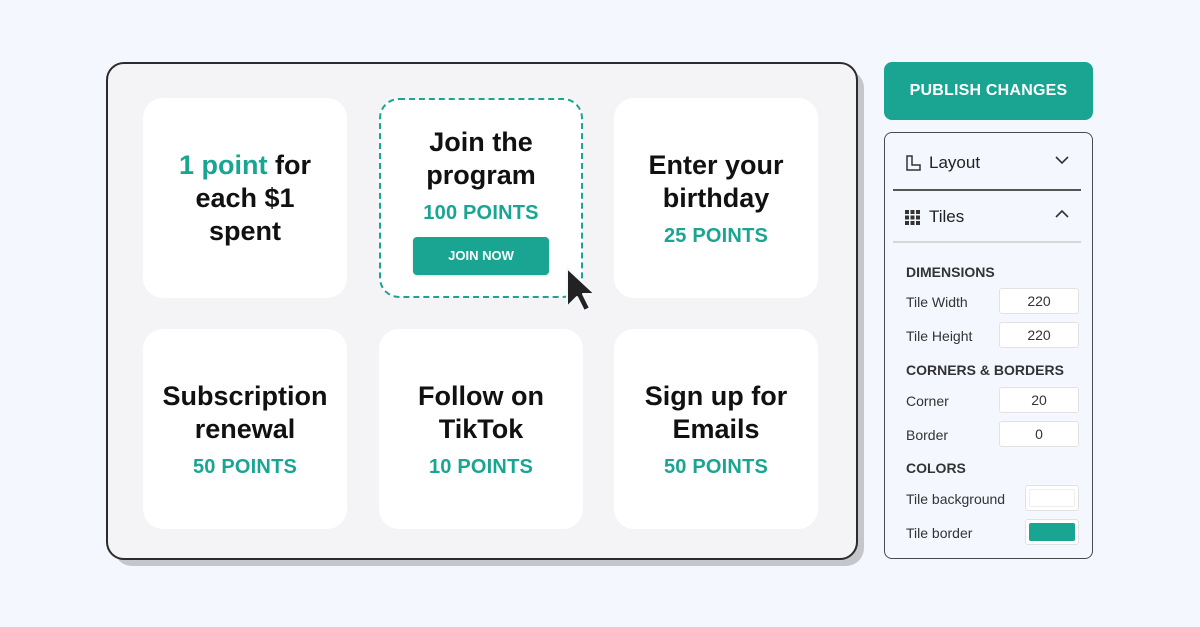  I want to click on tile-height-label: Tile Height, so click(939, 336).